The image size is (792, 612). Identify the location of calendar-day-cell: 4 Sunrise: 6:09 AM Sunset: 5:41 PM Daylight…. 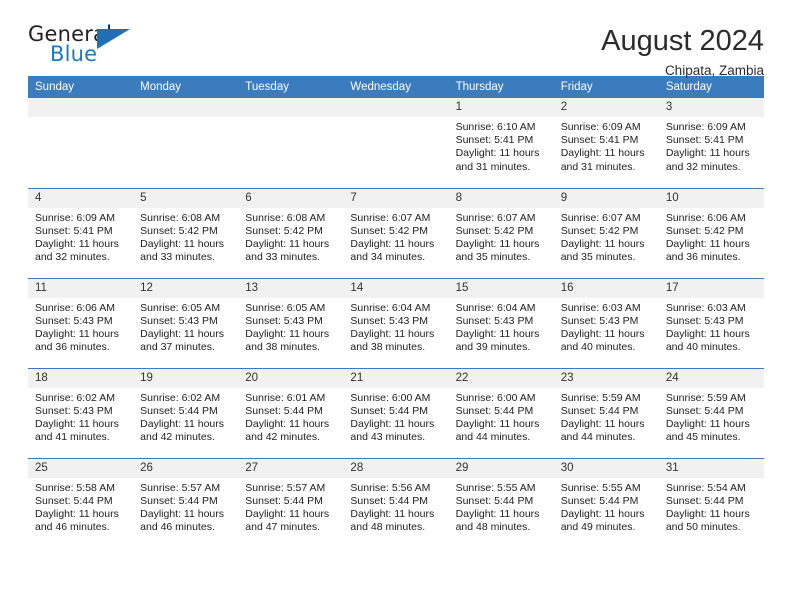
(81, 232).